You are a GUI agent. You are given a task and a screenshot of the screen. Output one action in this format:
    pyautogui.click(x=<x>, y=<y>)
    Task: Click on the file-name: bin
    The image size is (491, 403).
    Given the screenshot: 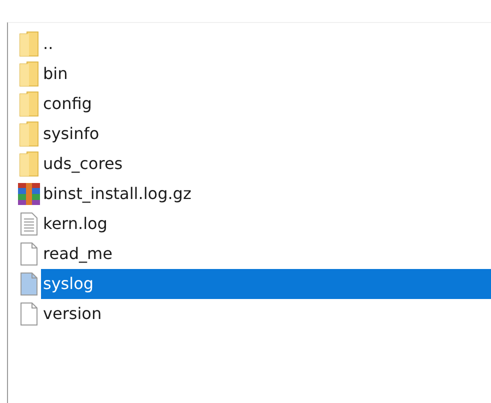 What is the action you would take?
    pyautogui.click(x=266, y=74)
    